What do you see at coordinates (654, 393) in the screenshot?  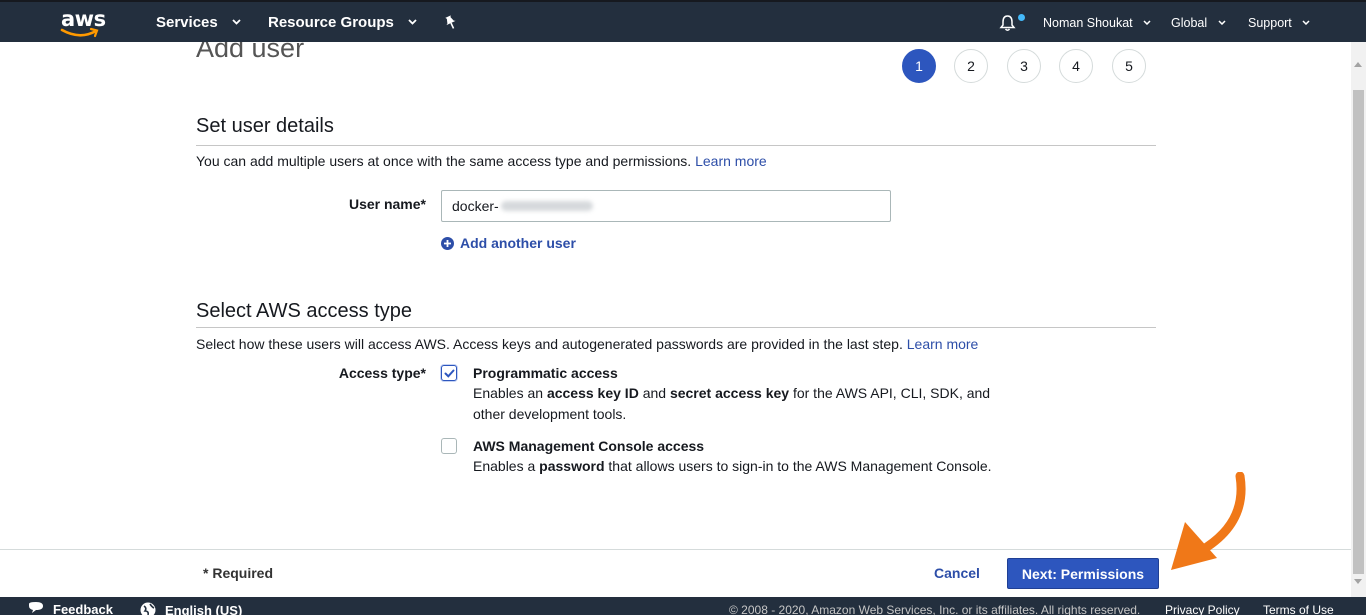 I see `desc-text: and` at bounding box center [654, 393].